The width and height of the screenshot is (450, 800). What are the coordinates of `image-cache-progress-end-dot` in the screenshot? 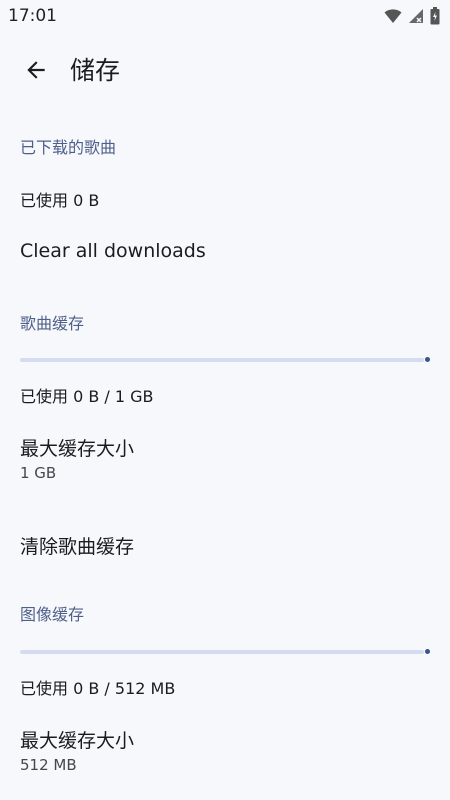 It's located at (427, 651).